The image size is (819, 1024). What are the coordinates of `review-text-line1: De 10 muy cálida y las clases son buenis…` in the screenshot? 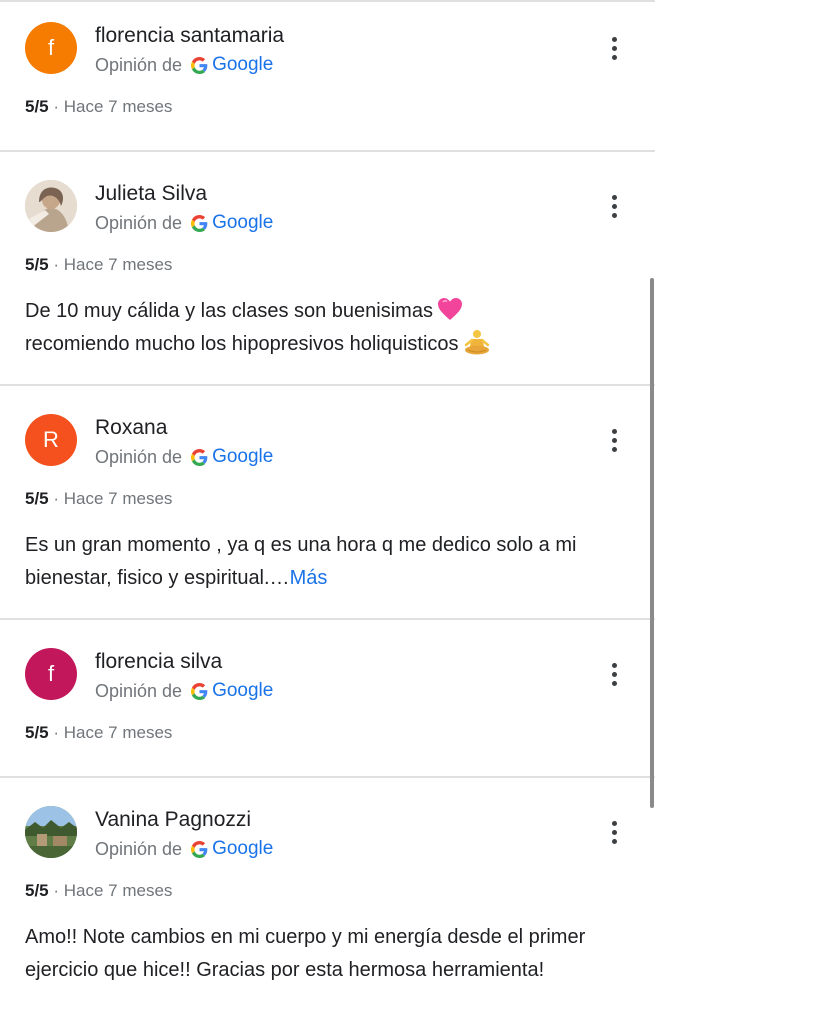 It's located at (229, 311).